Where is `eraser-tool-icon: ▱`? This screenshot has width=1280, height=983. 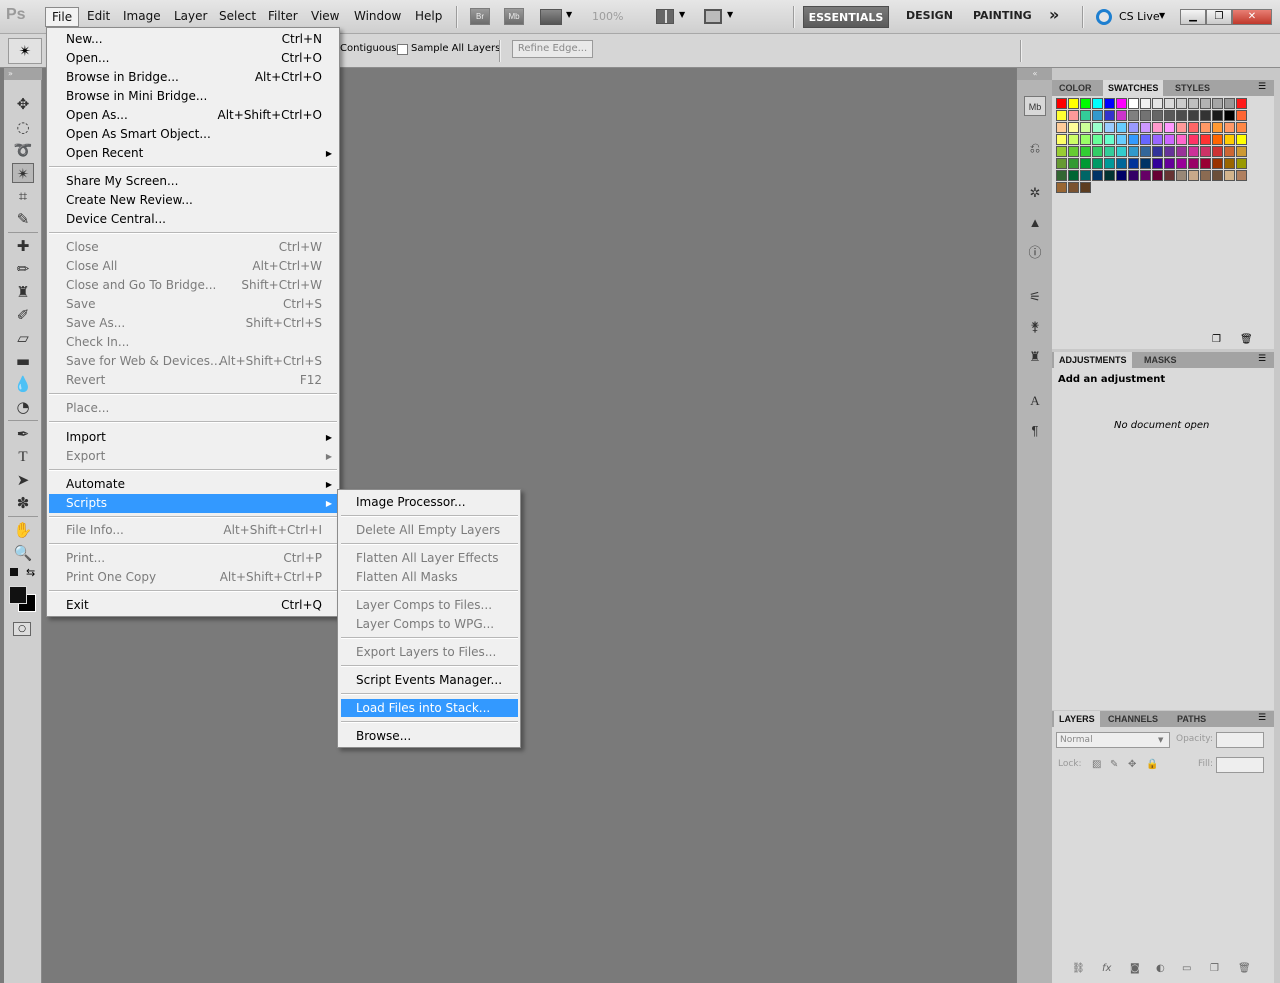
eraser-tool-icon: ▱ is located at coordinates (23, 338).